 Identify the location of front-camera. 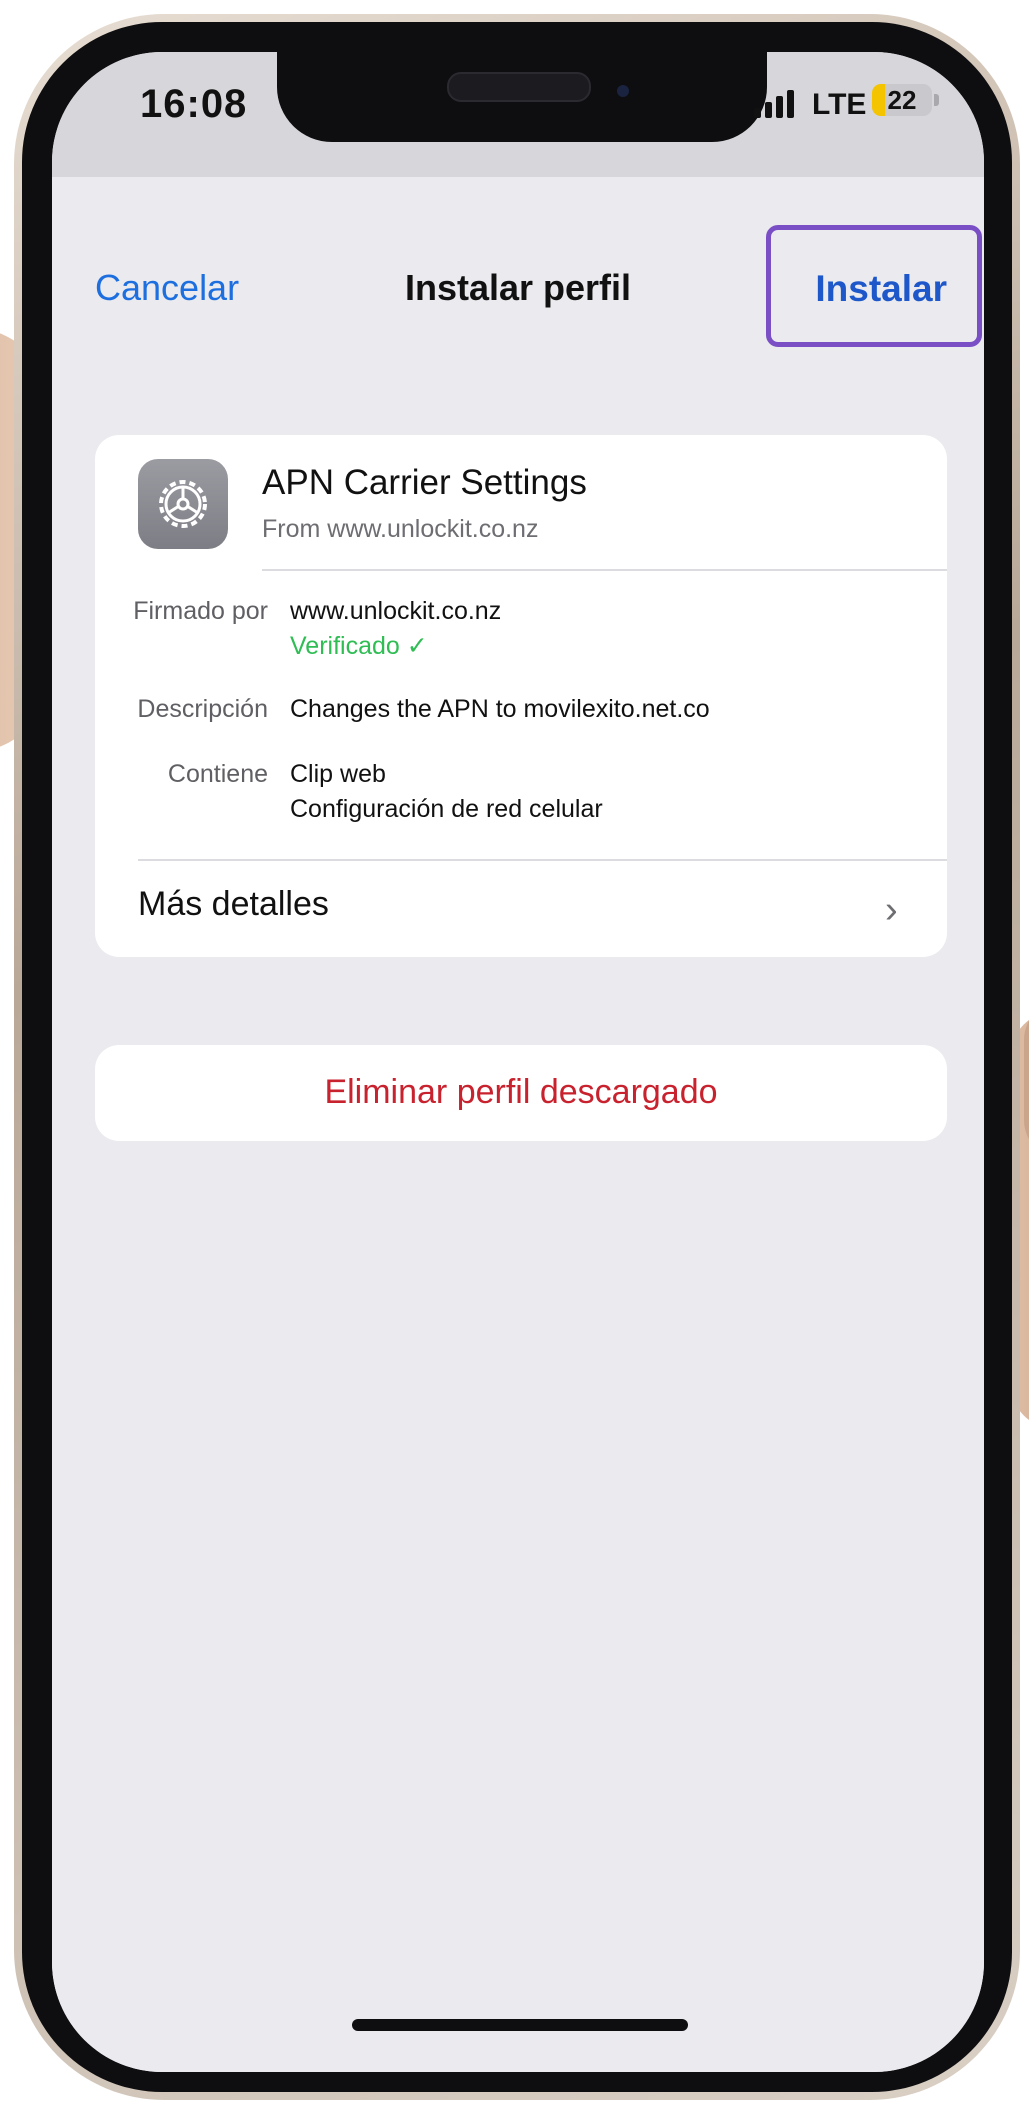
(623, 91).